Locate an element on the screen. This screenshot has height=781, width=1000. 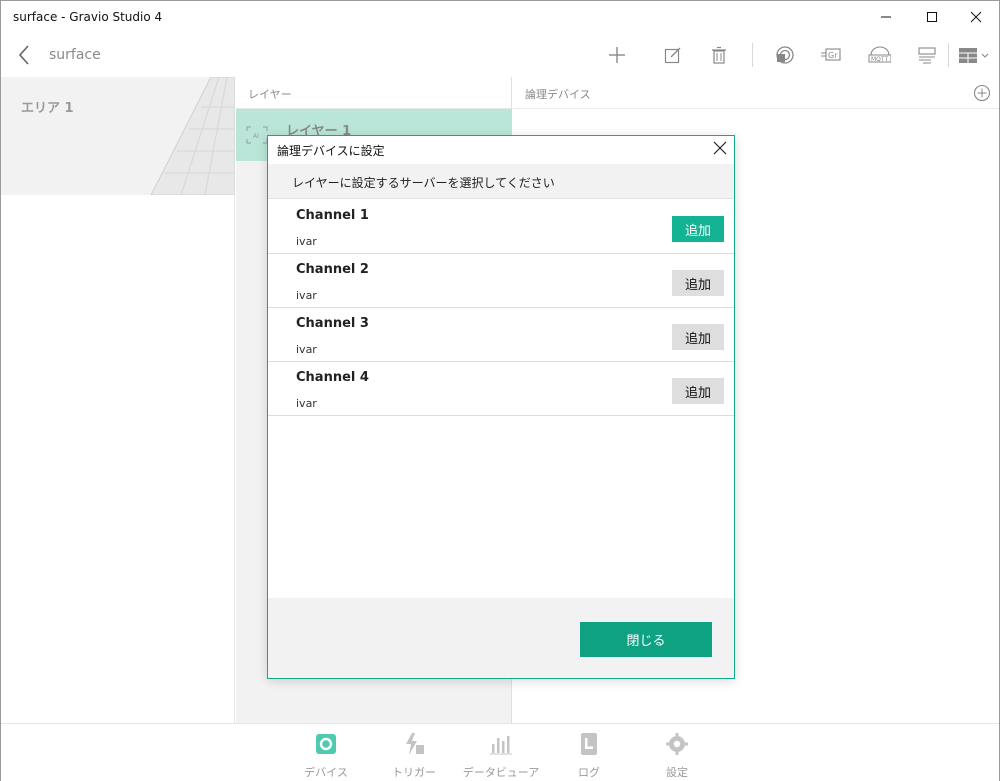
nav-label: ログ is located at coordinates (589, 772).